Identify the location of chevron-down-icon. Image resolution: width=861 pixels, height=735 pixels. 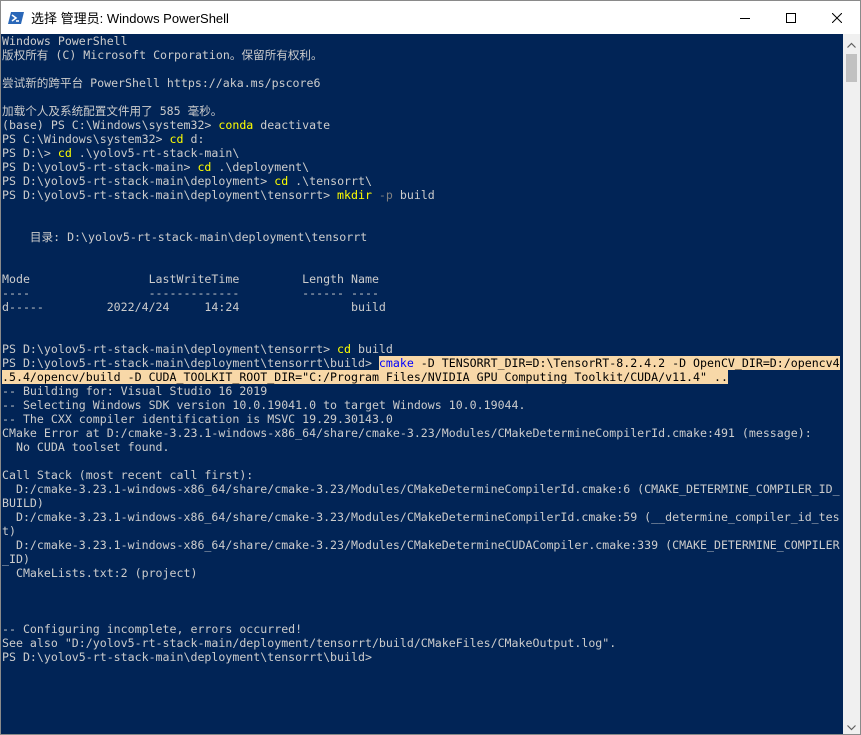
(851, 725).